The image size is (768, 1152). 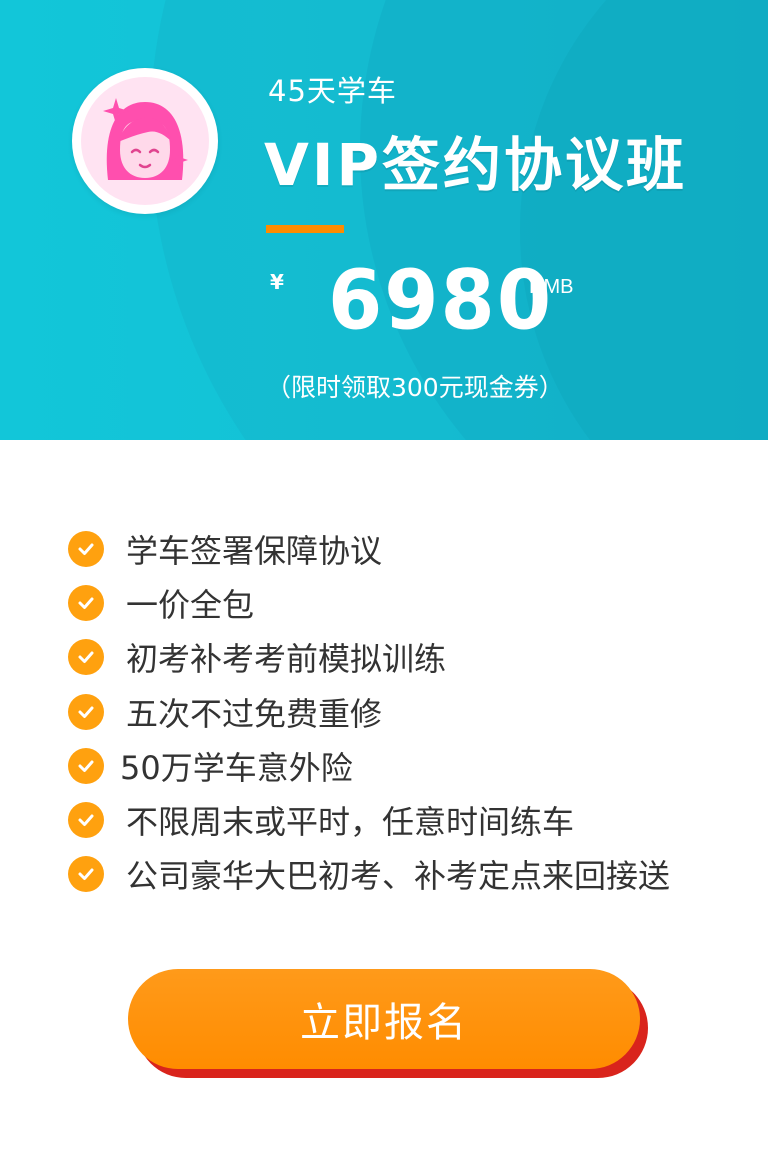 I want to click on list-item: 五次不过免费重修, so click(x=408, y=712).